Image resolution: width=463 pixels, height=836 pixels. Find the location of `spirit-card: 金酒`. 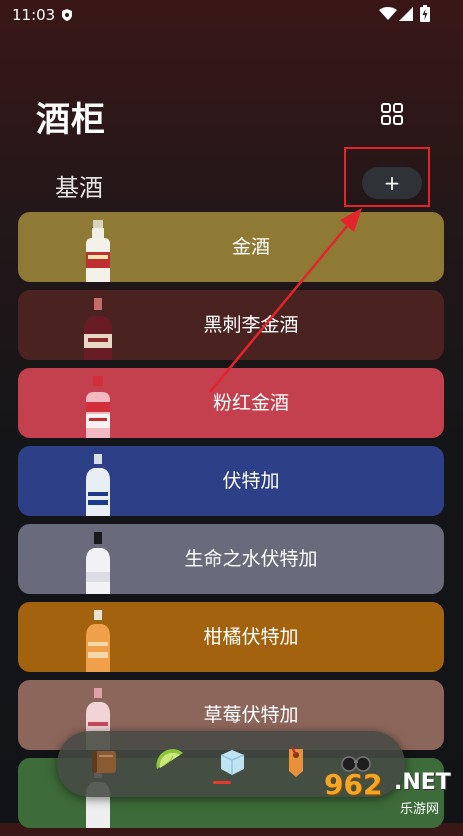

spirit-card: 金酒 is located at coordinates (231, 247).